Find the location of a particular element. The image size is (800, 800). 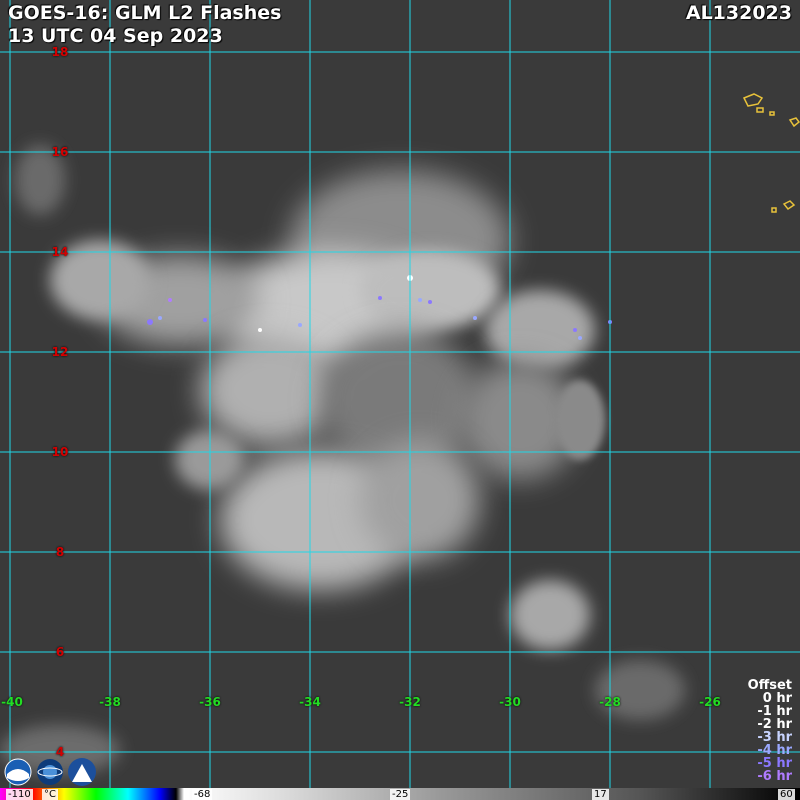

lat-label: 6 is located at coordinates (60, 652).